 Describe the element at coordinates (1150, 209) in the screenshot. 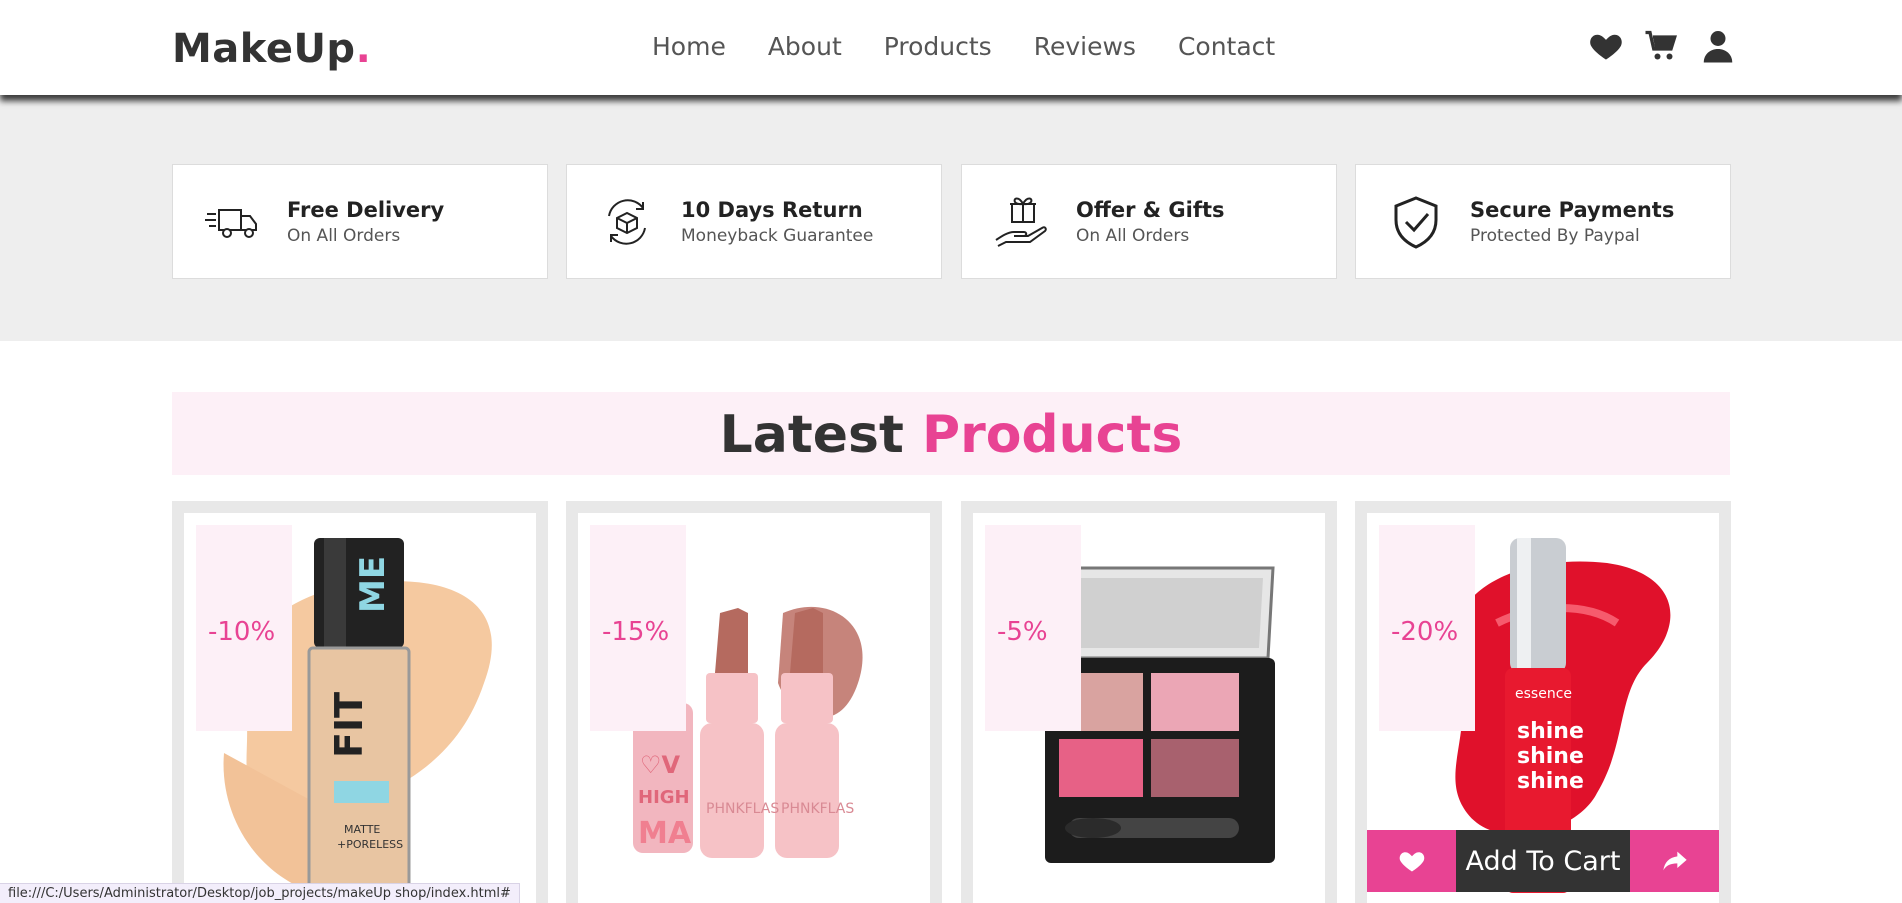

I see `feature-title: Offer & Gifts` at that location.